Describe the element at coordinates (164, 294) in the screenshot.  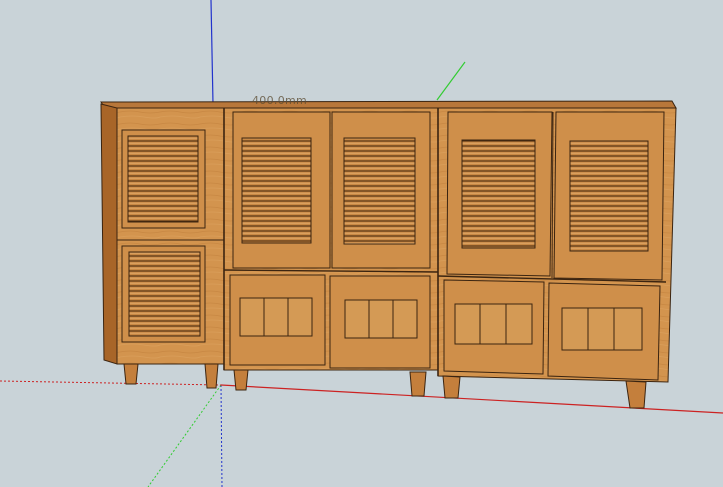
I see `left-cabinet-lower-louver` at that location.